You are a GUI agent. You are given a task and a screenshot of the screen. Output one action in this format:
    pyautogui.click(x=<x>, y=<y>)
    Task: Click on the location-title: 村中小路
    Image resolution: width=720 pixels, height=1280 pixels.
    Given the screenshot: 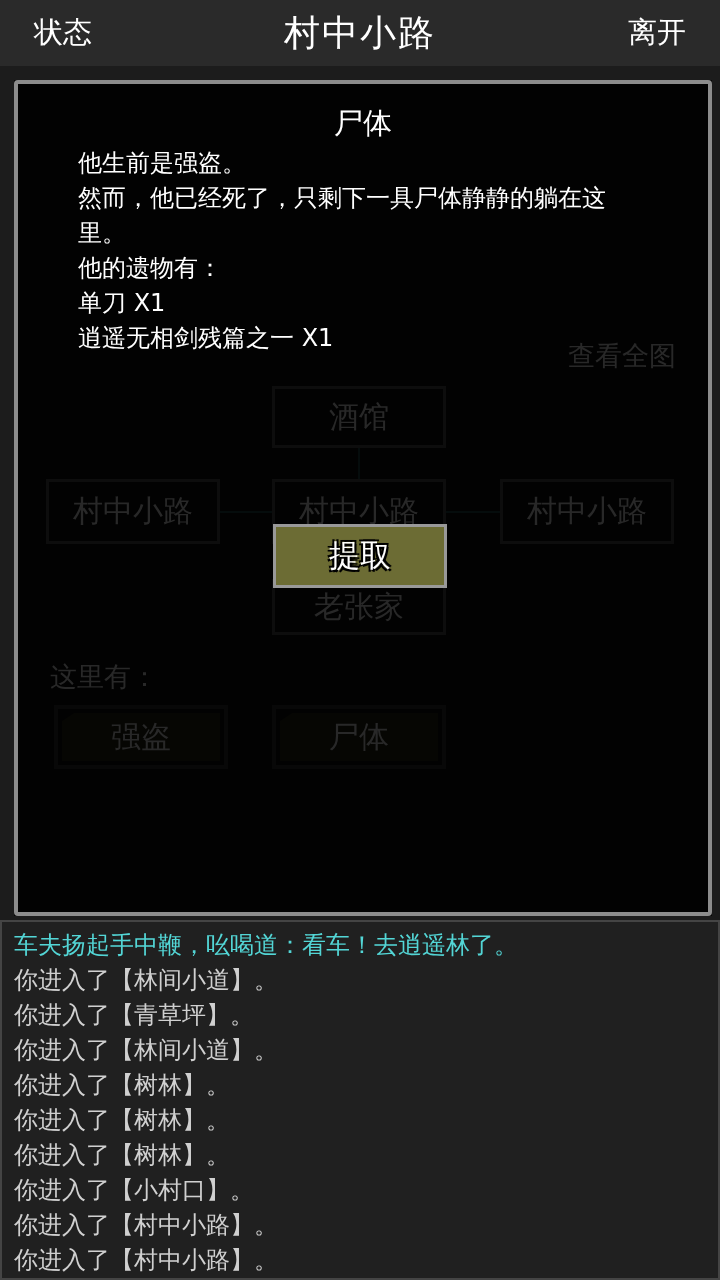 What is the action you would take?
    pyautogui.click(x=360, y=32)
    